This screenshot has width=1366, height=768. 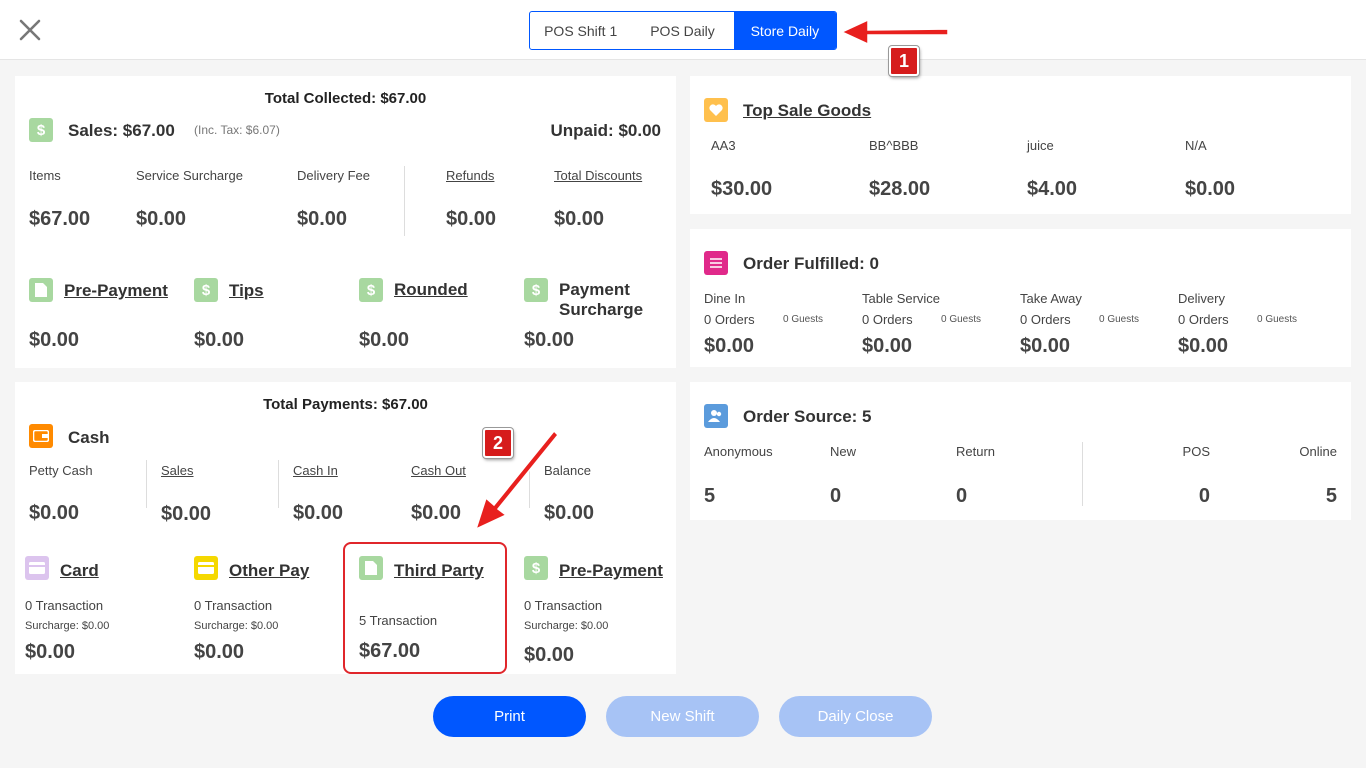 What do you see at coordinates (894, 145) in the screenshot?
I see `top-item-name: BB^BBB` at bounding box center [894, 145].